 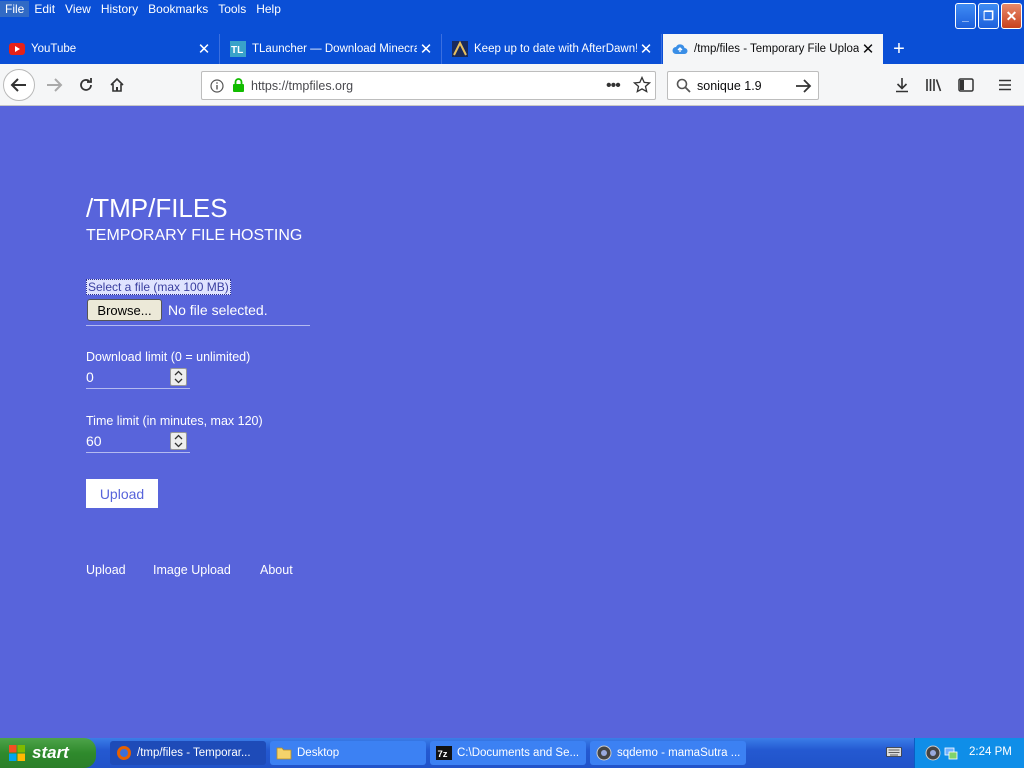 What do you see at coordinates (302, 86) in the screenshot?
I see `url-text: https://tmpfiles.org` at bounding box center [302, 86].